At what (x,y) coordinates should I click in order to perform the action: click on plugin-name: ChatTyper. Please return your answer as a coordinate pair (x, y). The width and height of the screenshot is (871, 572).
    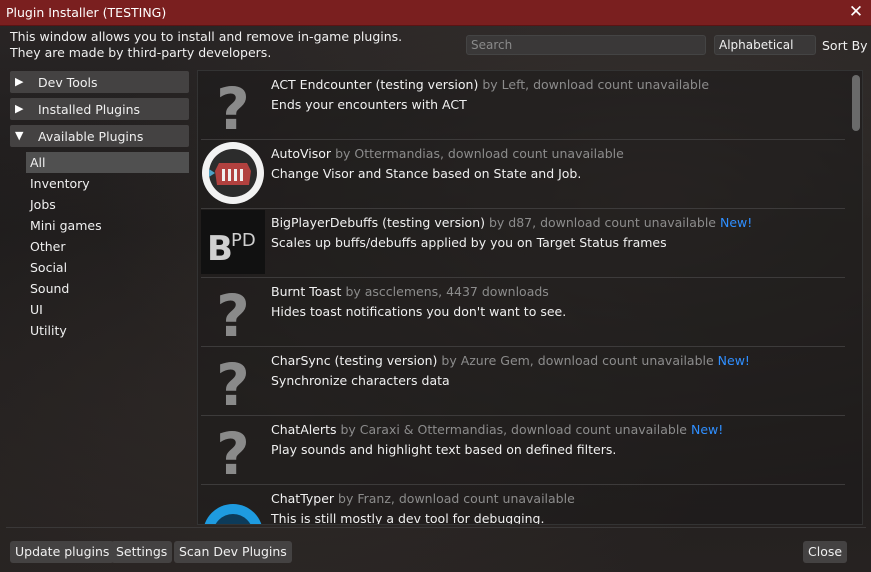
    Looking at the image, I should click on (303, 498).